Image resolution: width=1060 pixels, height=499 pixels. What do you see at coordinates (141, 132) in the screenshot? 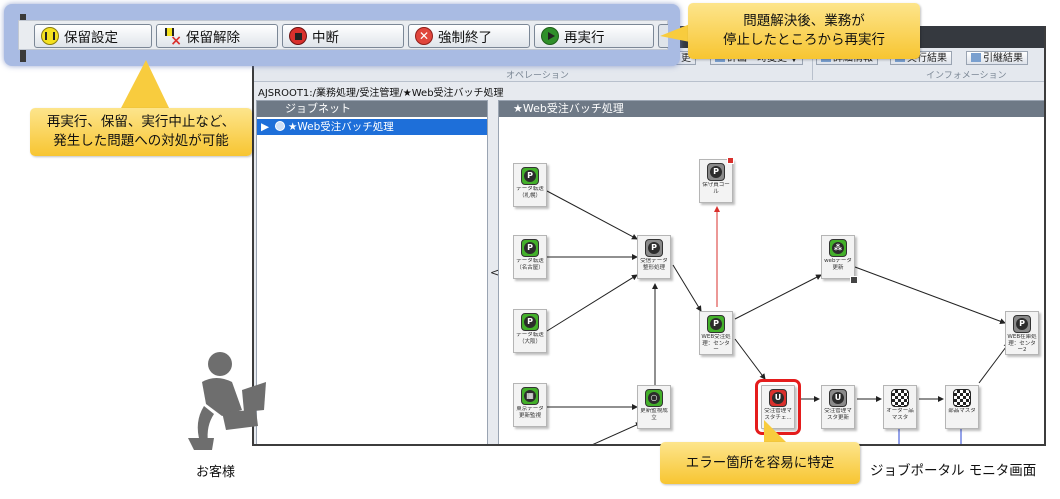
I see `callout-operations: 再実行、保留、実行中止など、 発生した問題への対処が可能` at bounding box center [141, 132].